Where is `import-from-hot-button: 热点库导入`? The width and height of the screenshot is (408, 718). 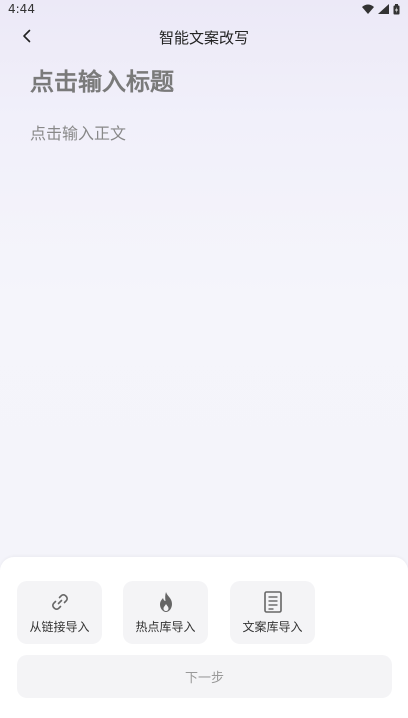
import-from-hot-button: 热点库导入 is located at coordinates (165, 612).